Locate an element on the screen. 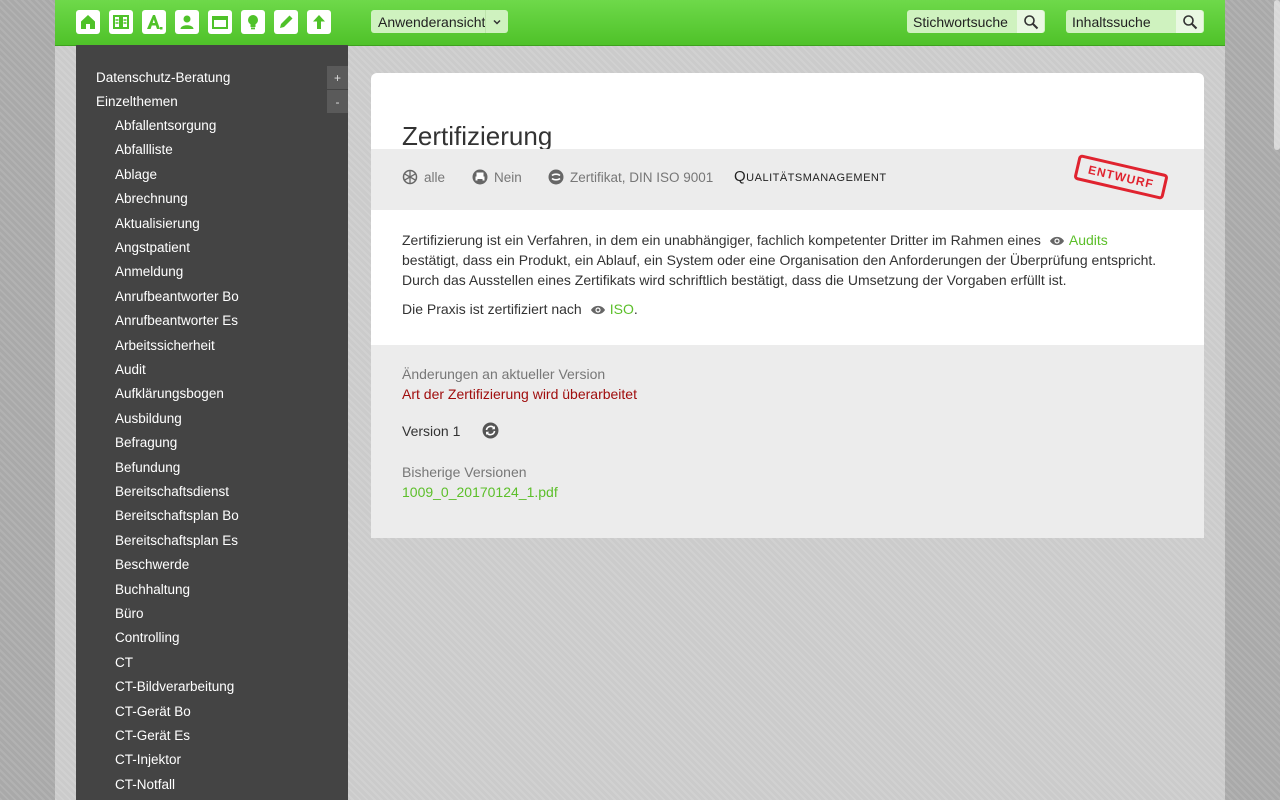  printer-icon is located at coordinates (480, 177).